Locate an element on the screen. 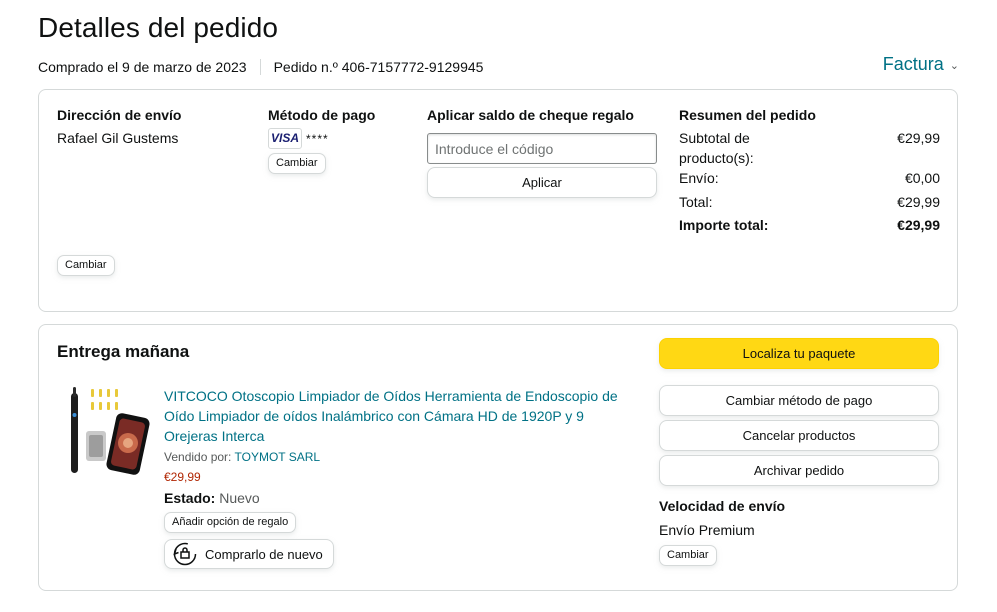  summary-row-total: Total: €29,99 is located at coordinates (809, 202).